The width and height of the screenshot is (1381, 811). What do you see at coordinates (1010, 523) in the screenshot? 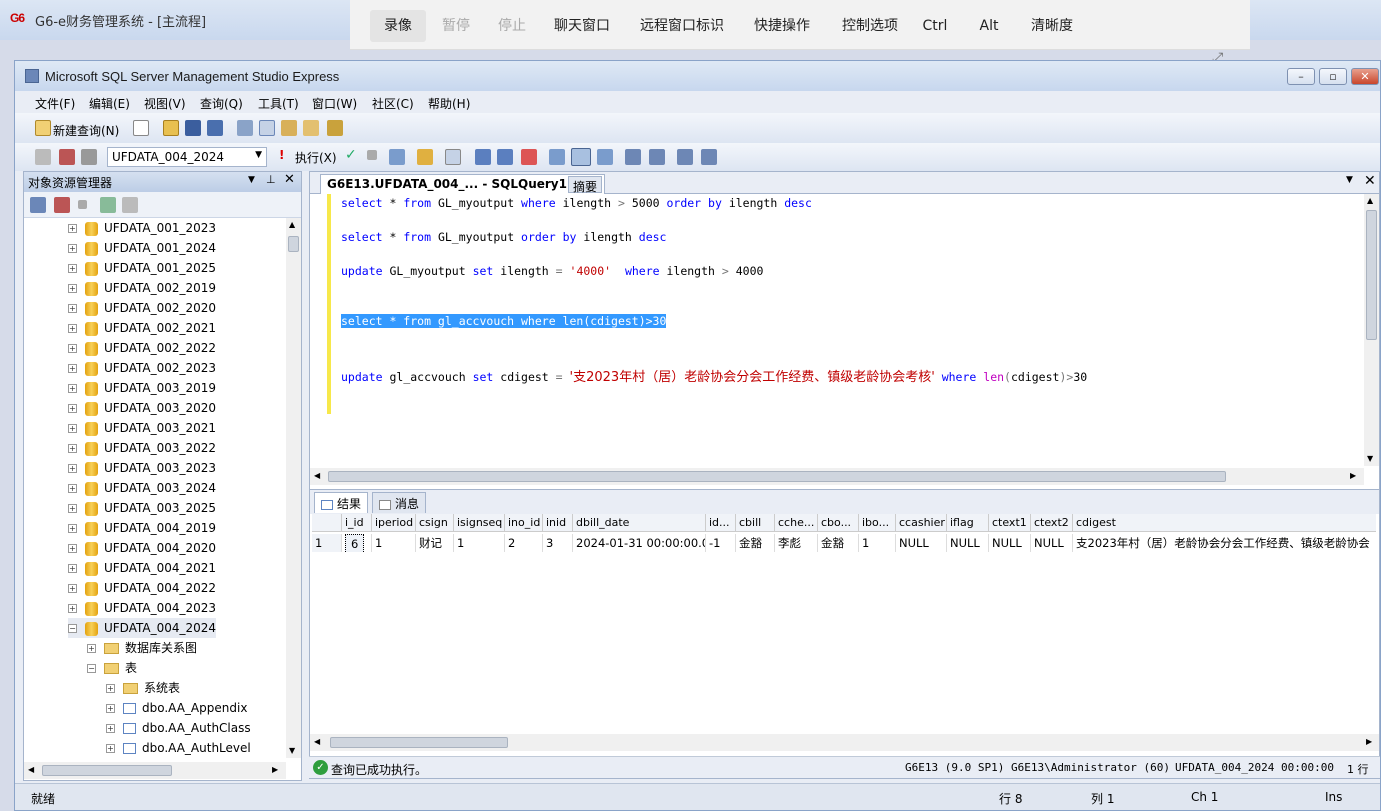
I see `column-header: ctext1` at bounding box center [1010, 523].